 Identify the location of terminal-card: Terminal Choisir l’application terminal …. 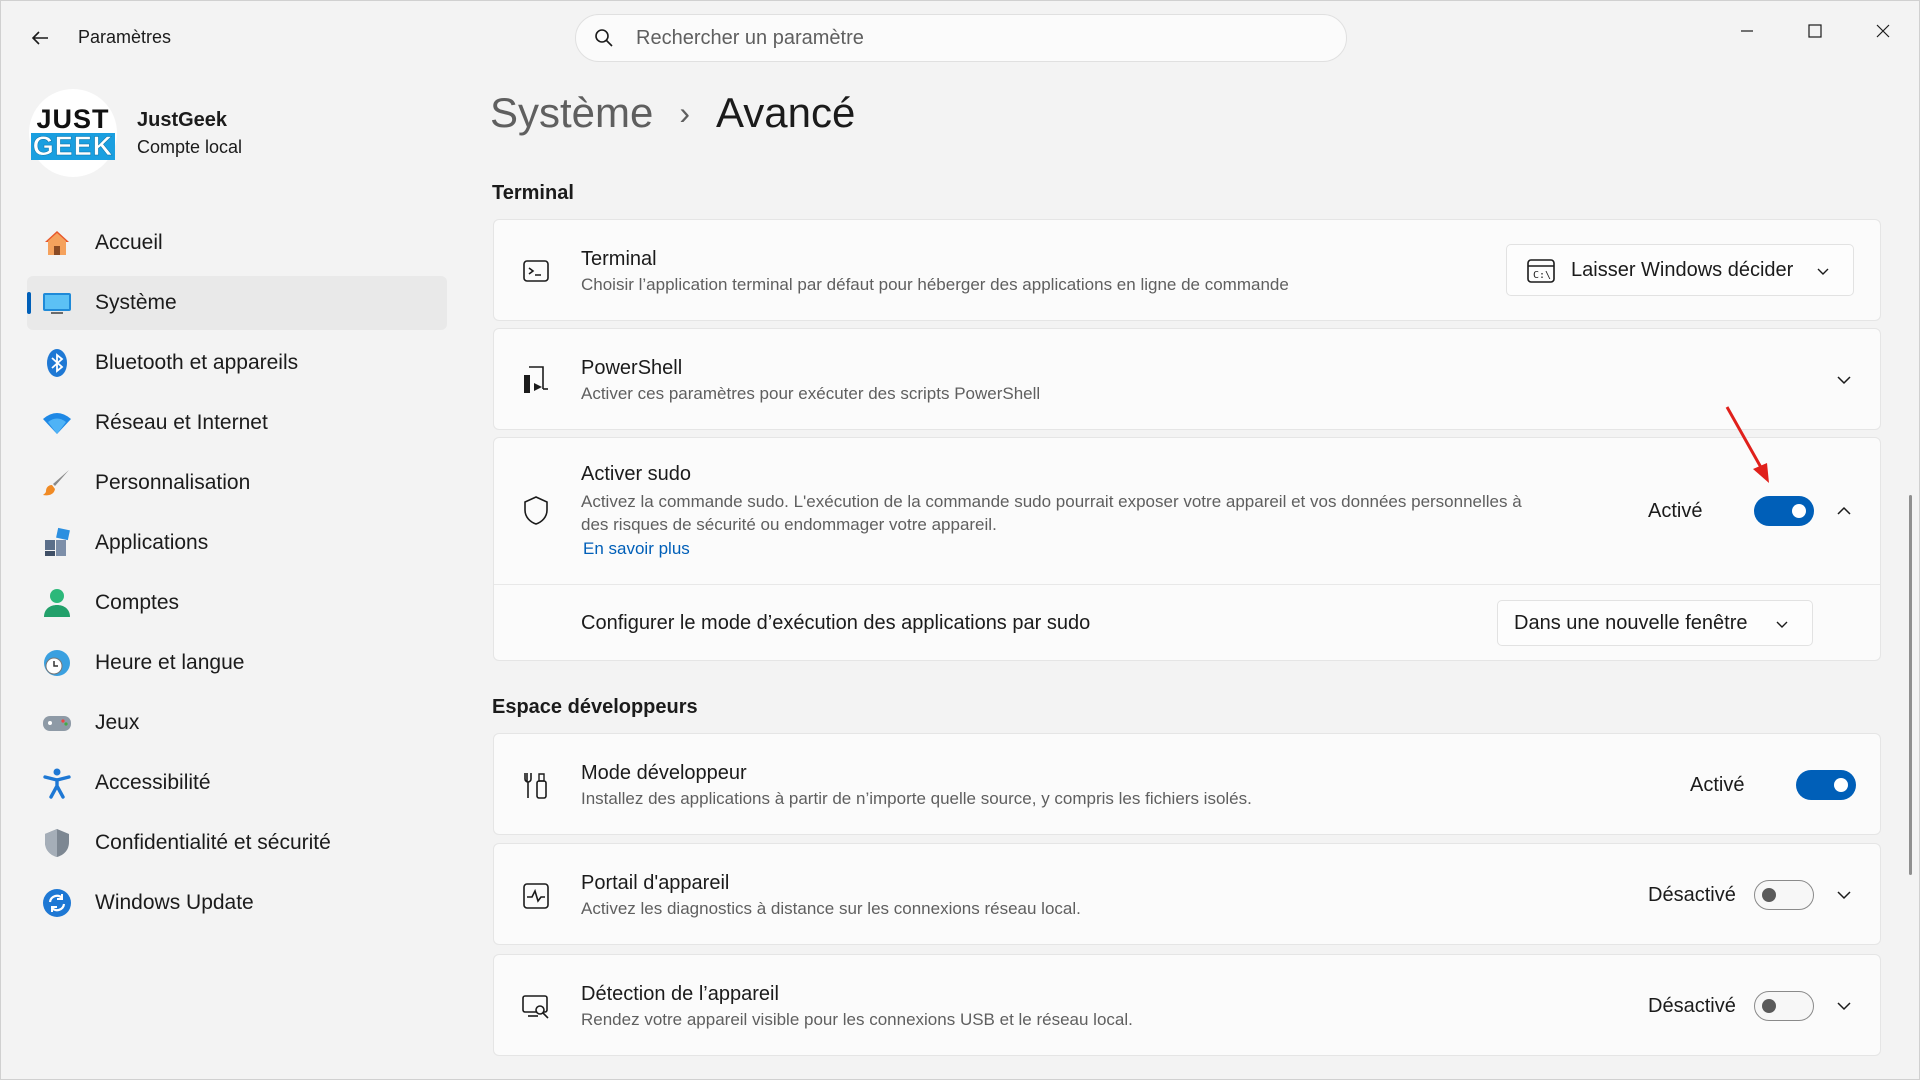
(1187, 270).